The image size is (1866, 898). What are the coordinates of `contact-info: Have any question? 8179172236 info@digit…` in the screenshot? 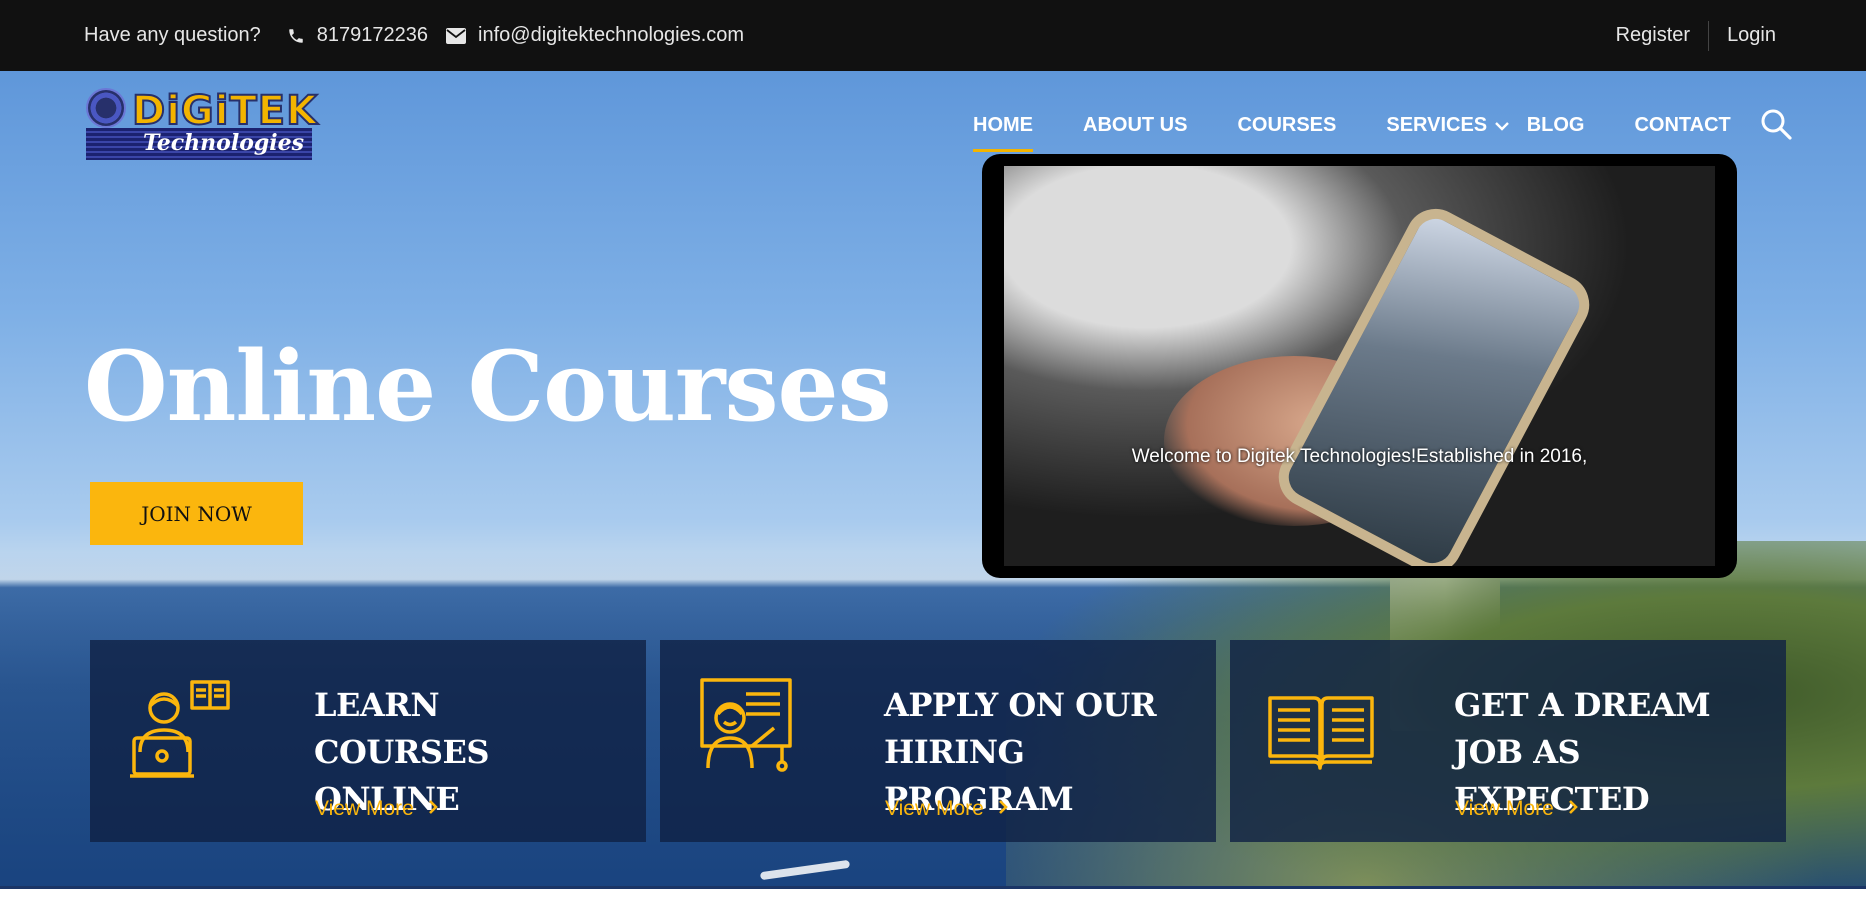 It's located at (414, 35).